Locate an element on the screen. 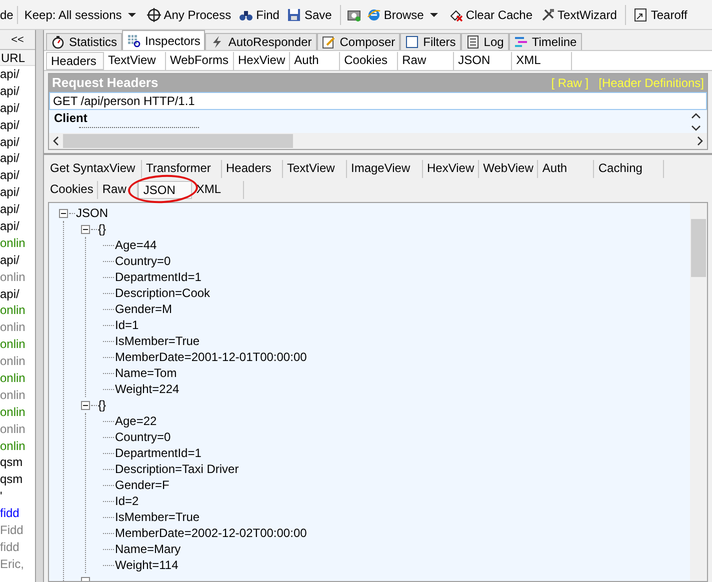  tab: Composer is located at coordinates (358, 41).